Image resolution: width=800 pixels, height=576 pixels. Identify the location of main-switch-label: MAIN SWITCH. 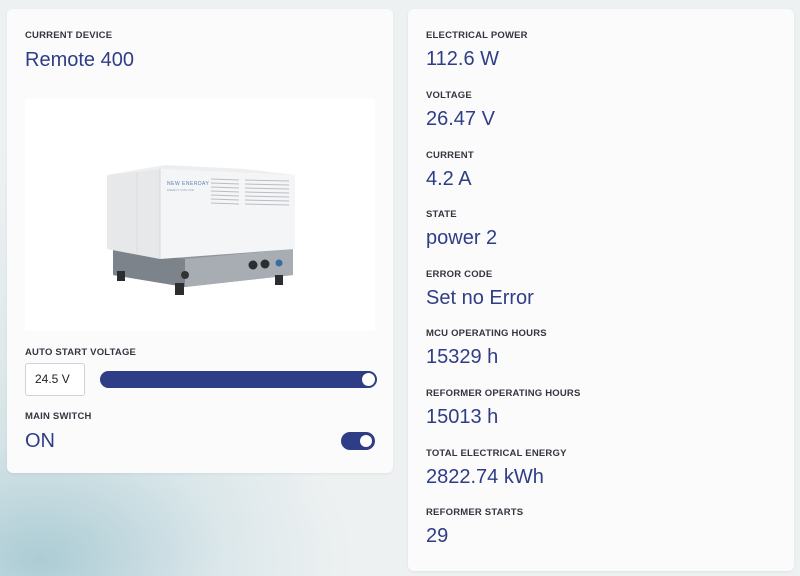
(58, 416).